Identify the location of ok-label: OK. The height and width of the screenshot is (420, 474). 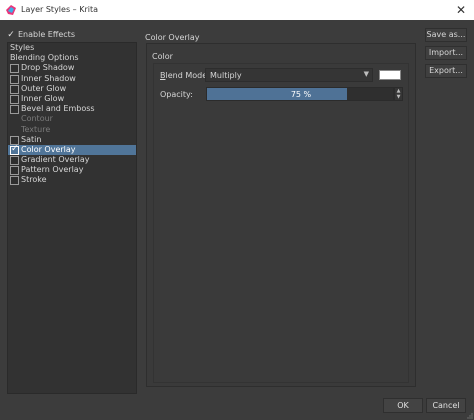
(403, 405).